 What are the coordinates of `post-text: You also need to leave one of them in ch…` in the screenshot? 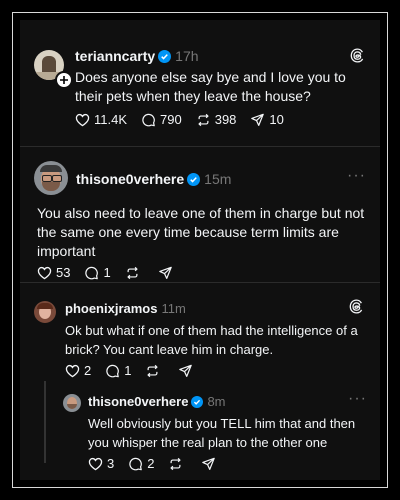 It's located at (201, 232).